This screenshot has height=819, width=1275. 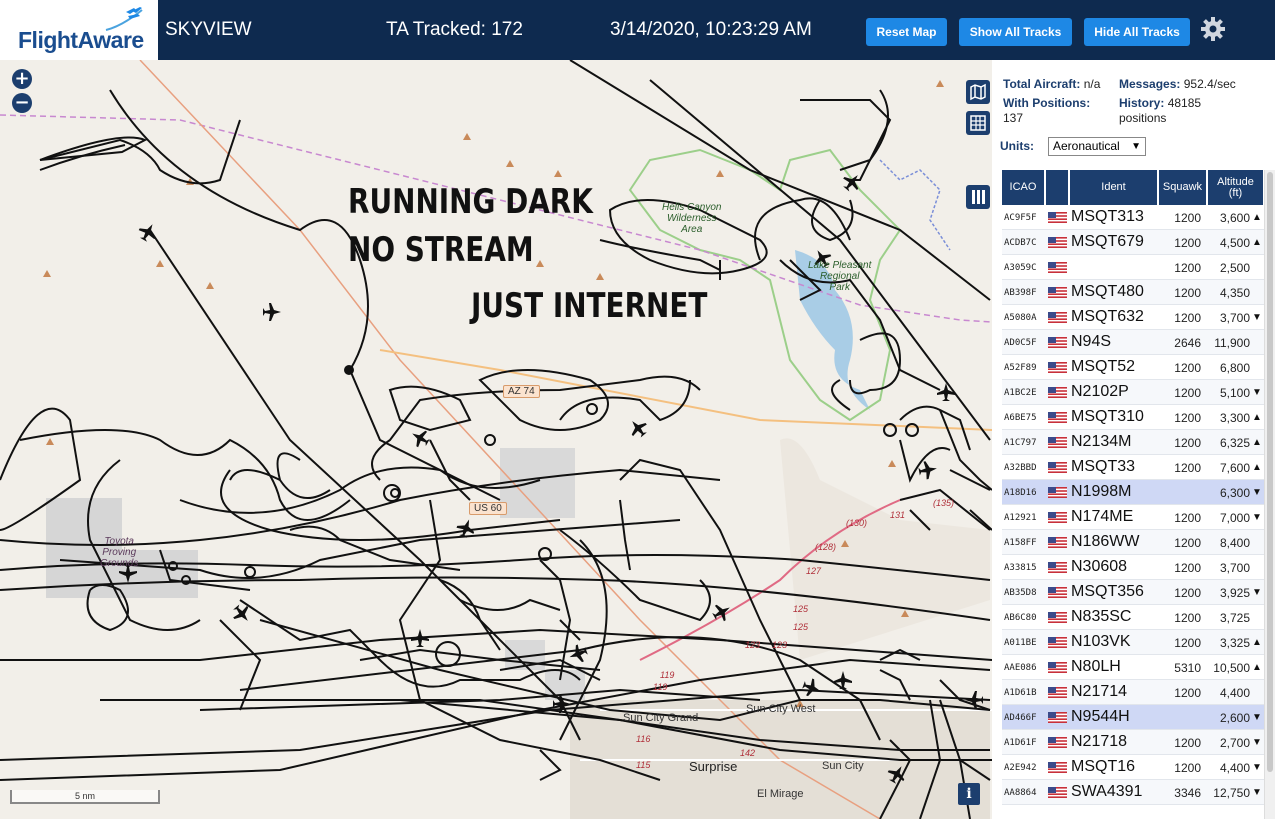 What do you see at coordinates (843, 766) in the screenshot?
I see `place-label-sun-city: Sun City` at bounding box center [843, 766].